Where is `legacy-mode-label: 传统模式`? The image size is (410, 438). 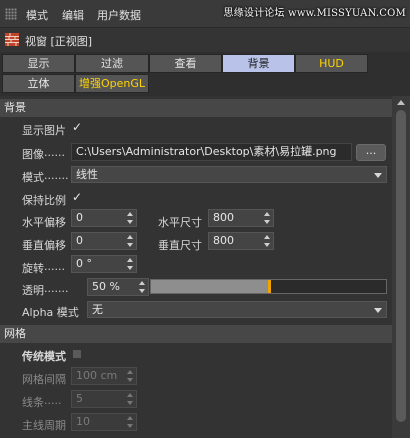 legacy-mode-label: 传统模式 is located at coordinates (44, 356).